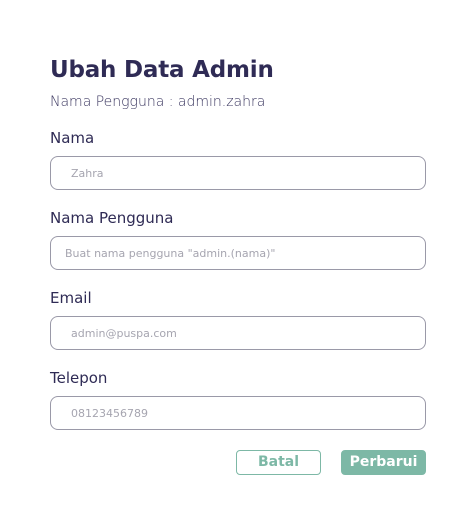 Image resolution: width=476 pixels, height=525 pixels. What do you see at coordinates (383, 462) in the screenshot?
I see `update-button: Perbarui` at bounding box center [383, 462].